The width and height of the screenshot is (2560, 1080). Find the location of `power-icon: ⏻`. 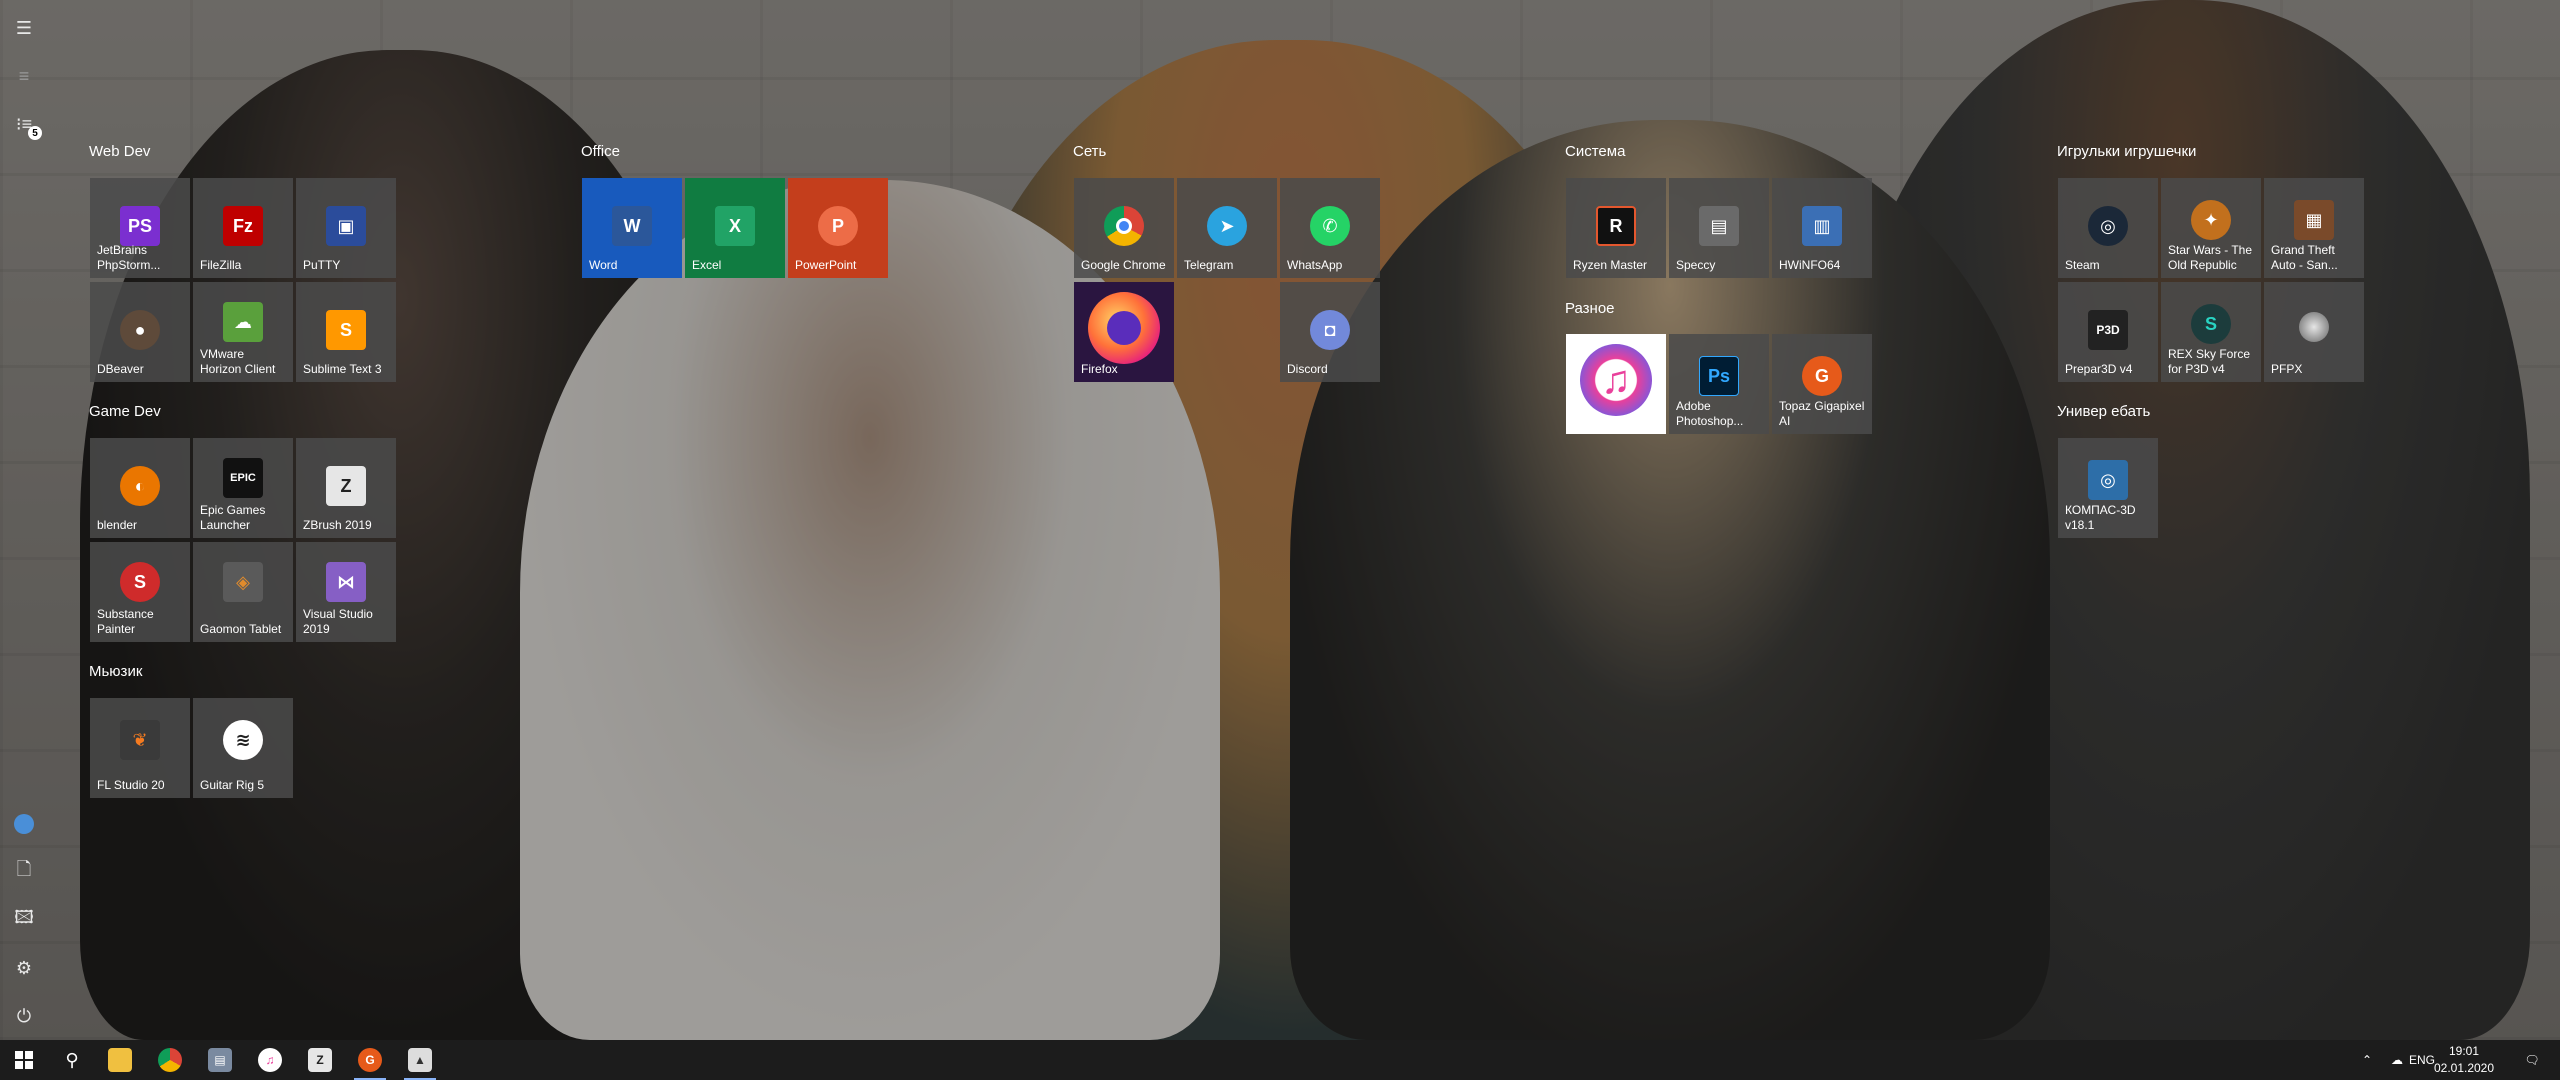

power-icon: ⏻ is located at coordinates (24, 1016).